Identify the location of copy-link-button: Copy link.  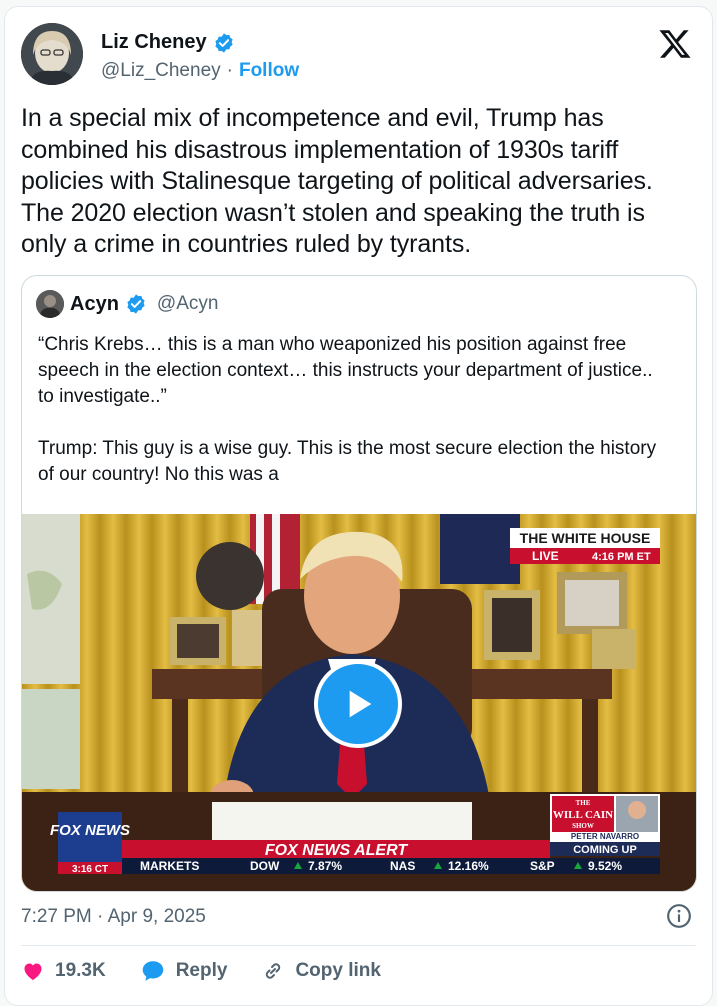
(321, 971).